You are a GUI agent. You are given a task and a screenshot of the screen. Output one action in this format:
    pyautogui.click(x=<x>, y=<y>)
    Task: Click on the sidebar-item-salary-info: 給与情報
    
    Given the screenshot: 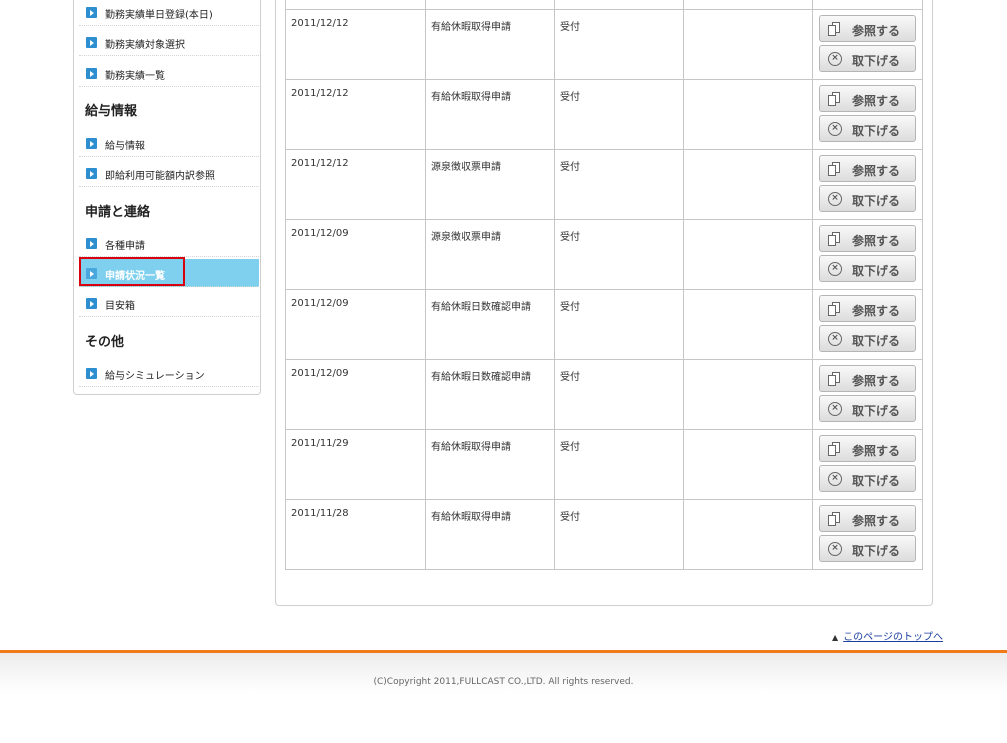 What is the action you would take?
    pyautogui.click(x=169, y=143)
    